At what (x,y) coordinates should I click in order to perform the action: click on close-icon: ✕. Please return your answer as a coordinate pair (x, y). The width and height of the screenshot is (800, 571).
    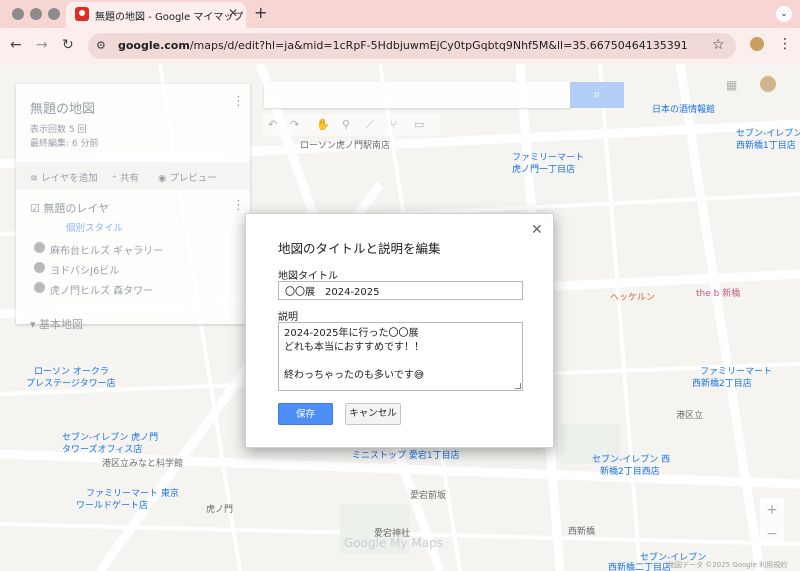
    Looking at the image, I should click on (537, 230).